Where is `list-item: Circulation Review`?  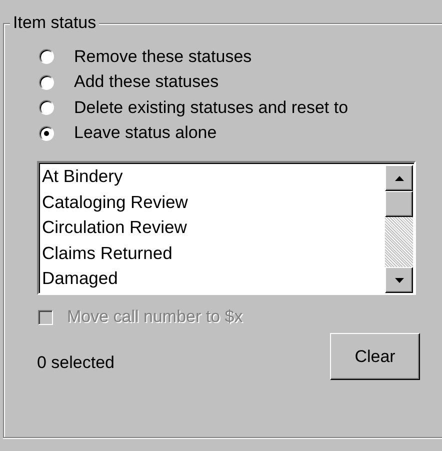
list-item: Circulation Review is located at coordinates (213, 227).